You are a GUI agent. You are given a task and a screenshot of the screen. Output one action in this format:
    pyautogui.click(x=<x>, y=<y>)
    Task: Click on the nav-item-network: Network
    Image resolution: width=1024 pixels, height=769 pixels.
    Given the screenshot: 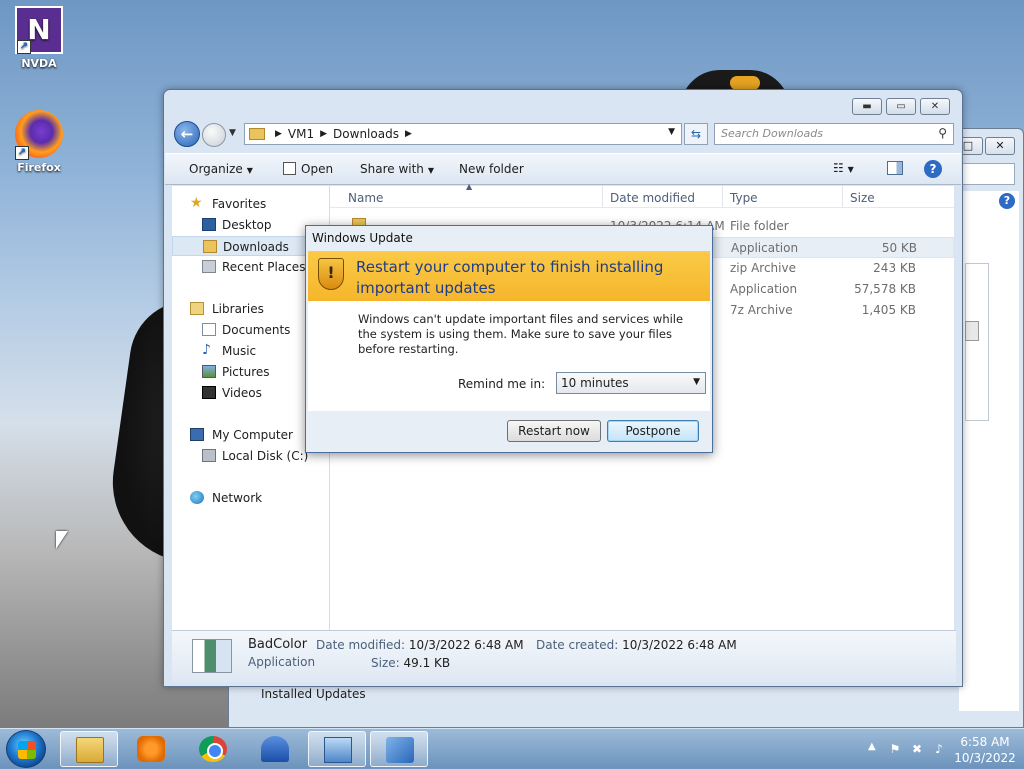 What is the action you would take?
    pyautogui.click(x=251, y=498)
    